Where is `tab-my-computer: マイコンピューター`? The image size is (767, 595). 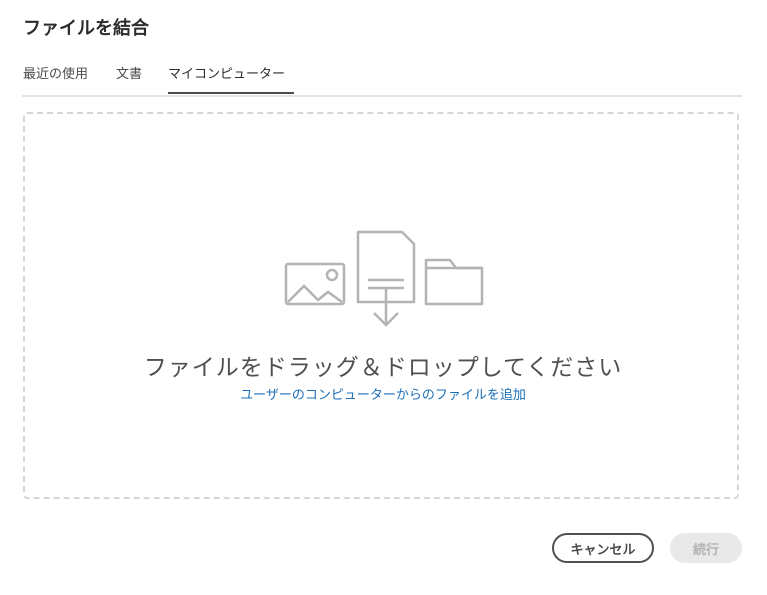
tab-my-computer: マイコンピューター is located at coordinates (226, 72).